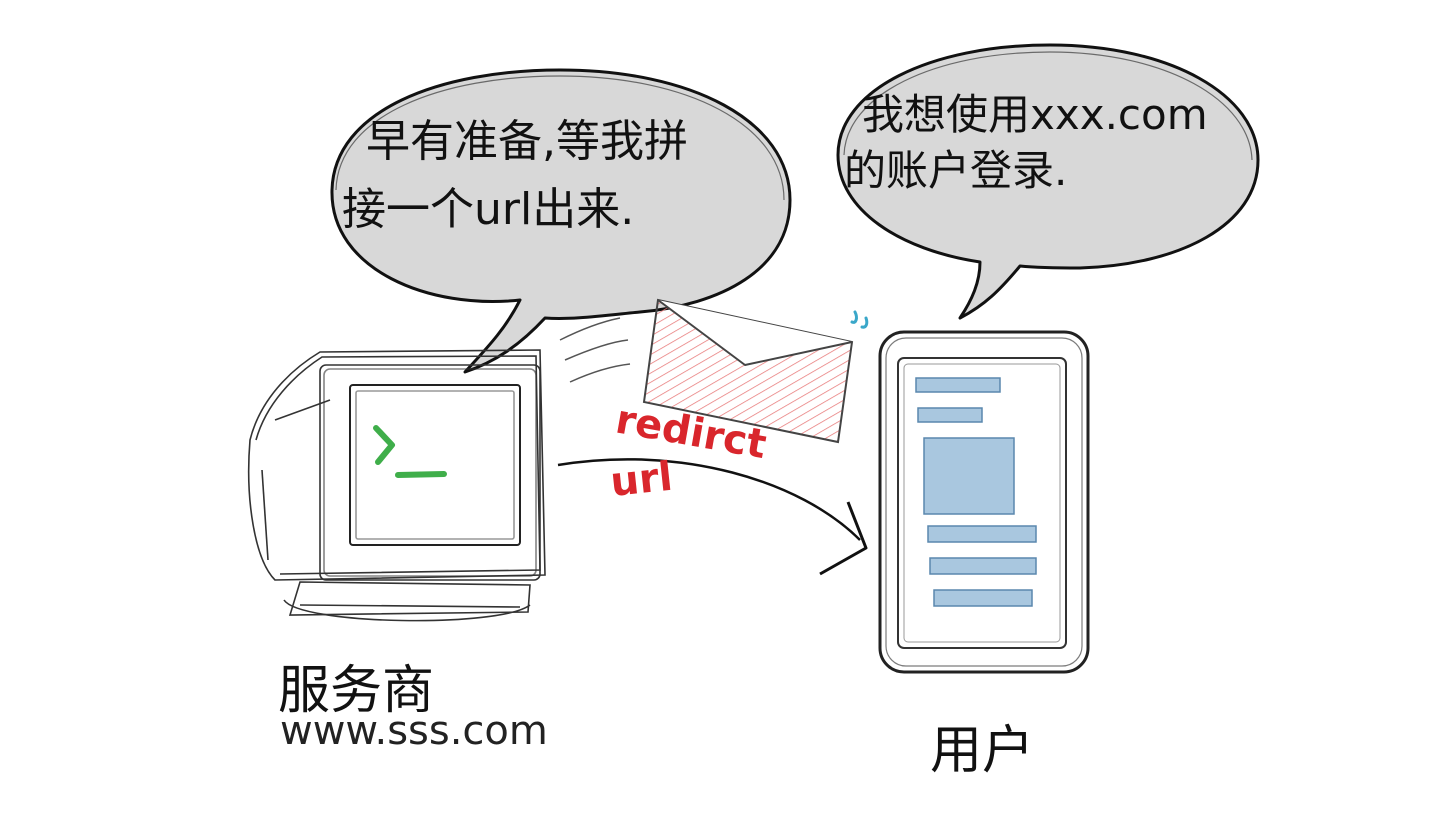 Image resolution: width=1440 pixels, height=814 pixels. Describe the element at coordinates (410, 451) in the screenshot. I see `terminal-prompt-icon` at that location.